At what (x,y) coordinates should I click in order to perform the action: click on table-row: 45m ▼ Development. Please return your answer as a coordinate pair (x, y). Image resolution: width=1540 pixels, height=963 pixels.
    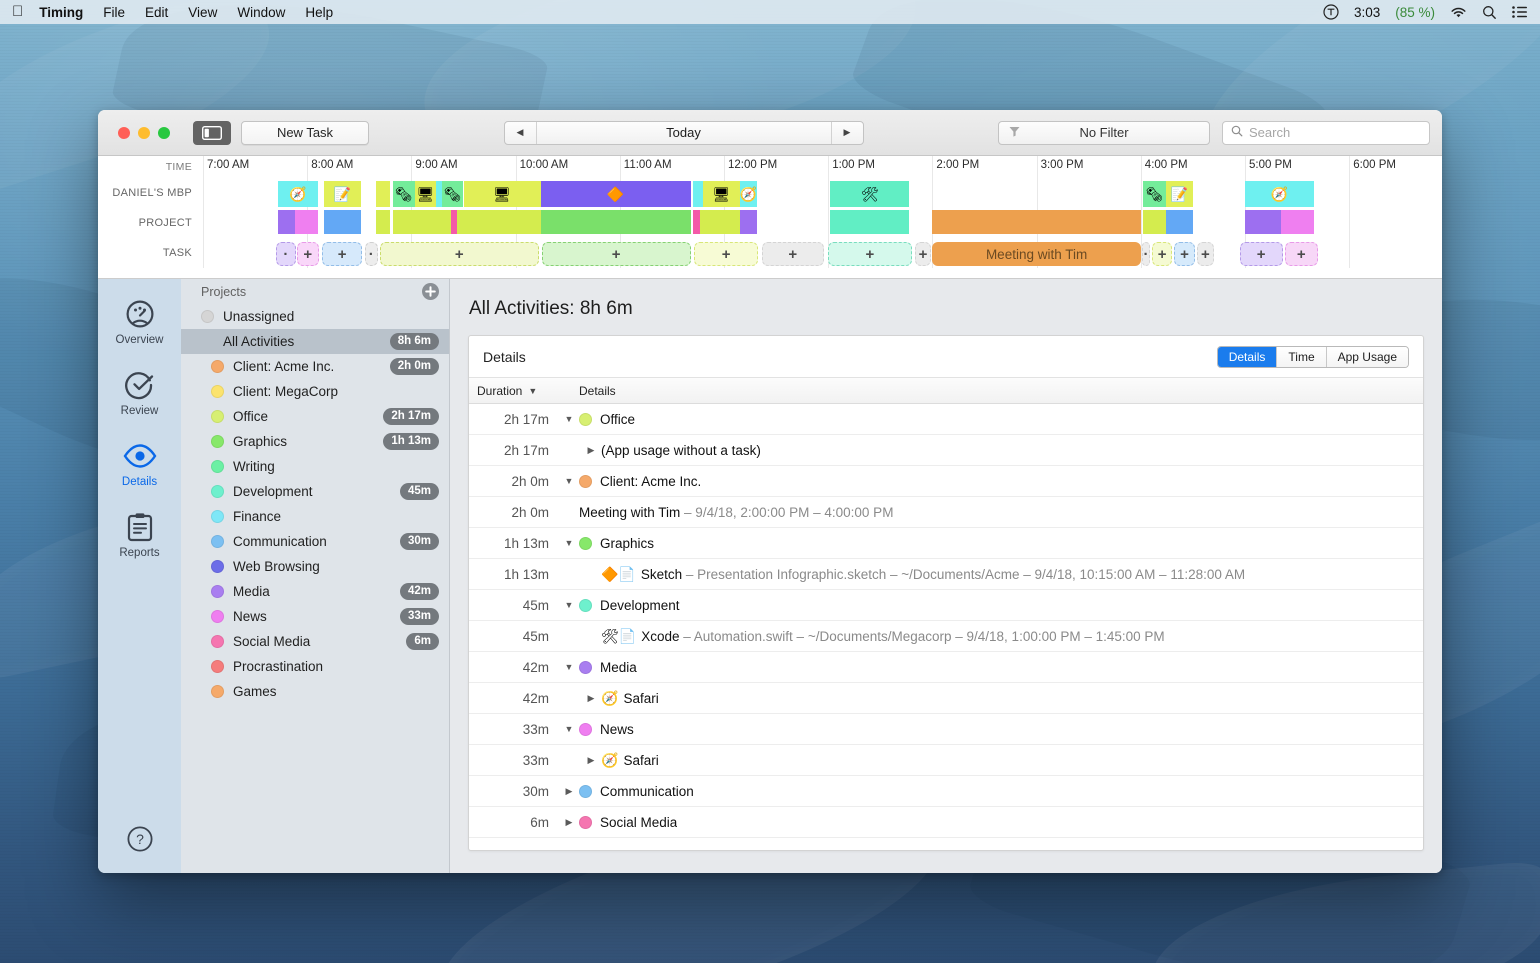
    Looking at the image, I should click on (946, 605).